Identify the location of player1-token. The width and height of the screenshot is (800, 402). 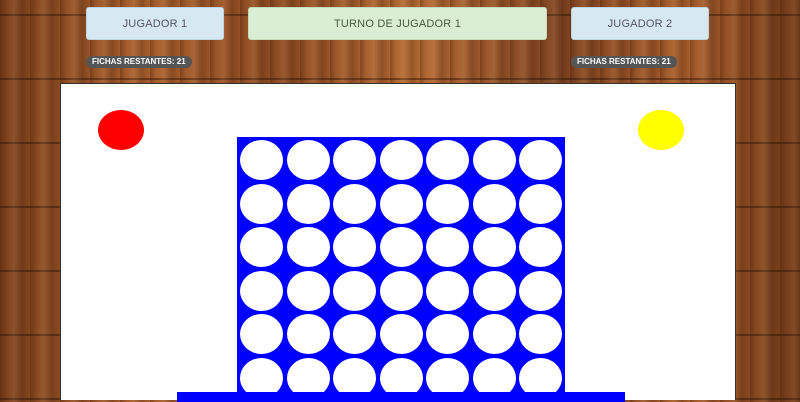
(121, 130).